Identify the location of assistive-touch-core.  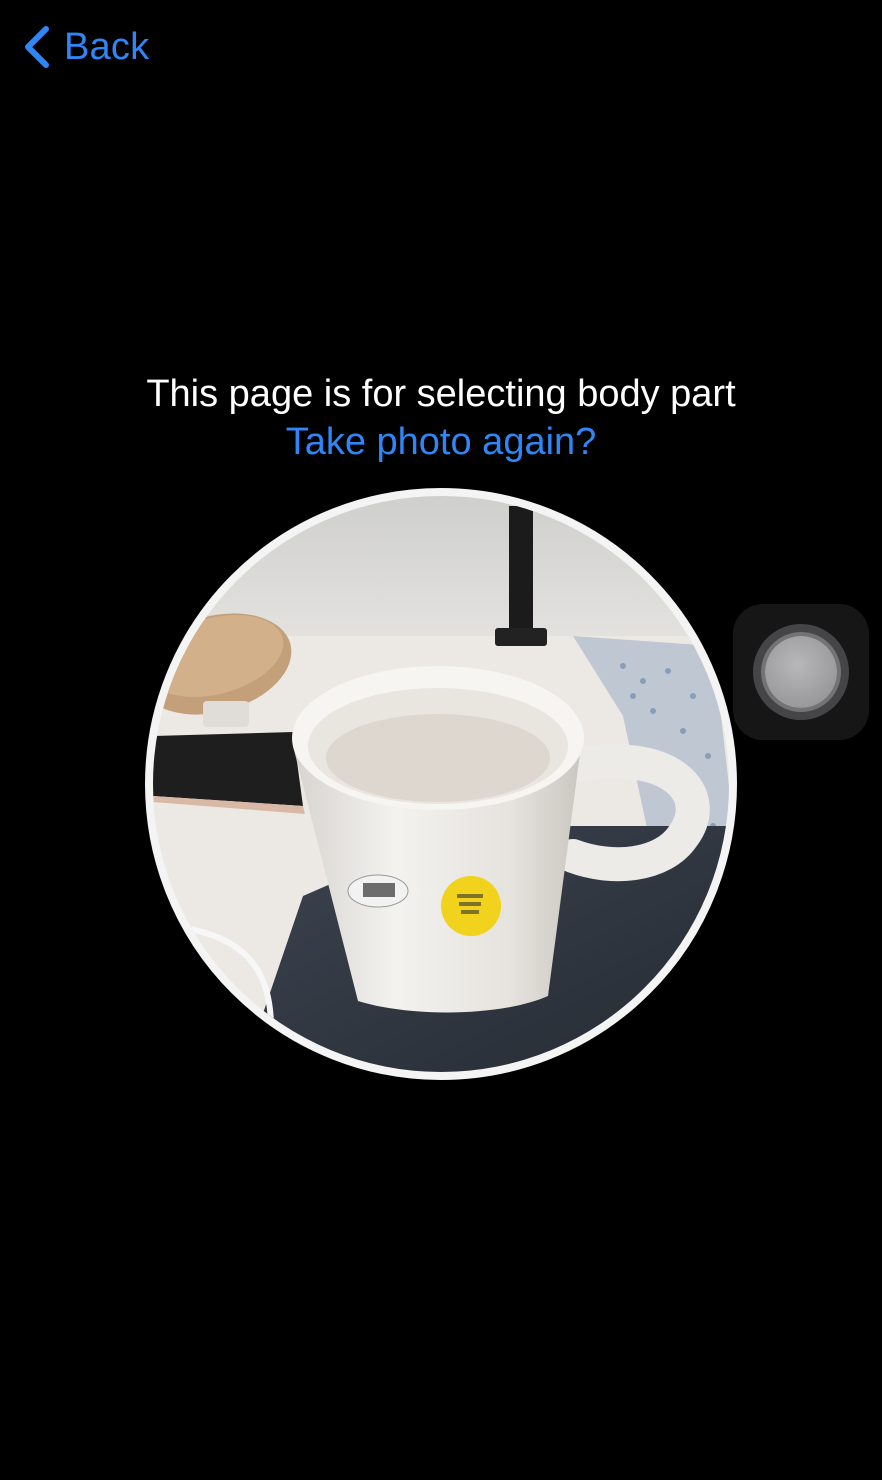
(801, 672).